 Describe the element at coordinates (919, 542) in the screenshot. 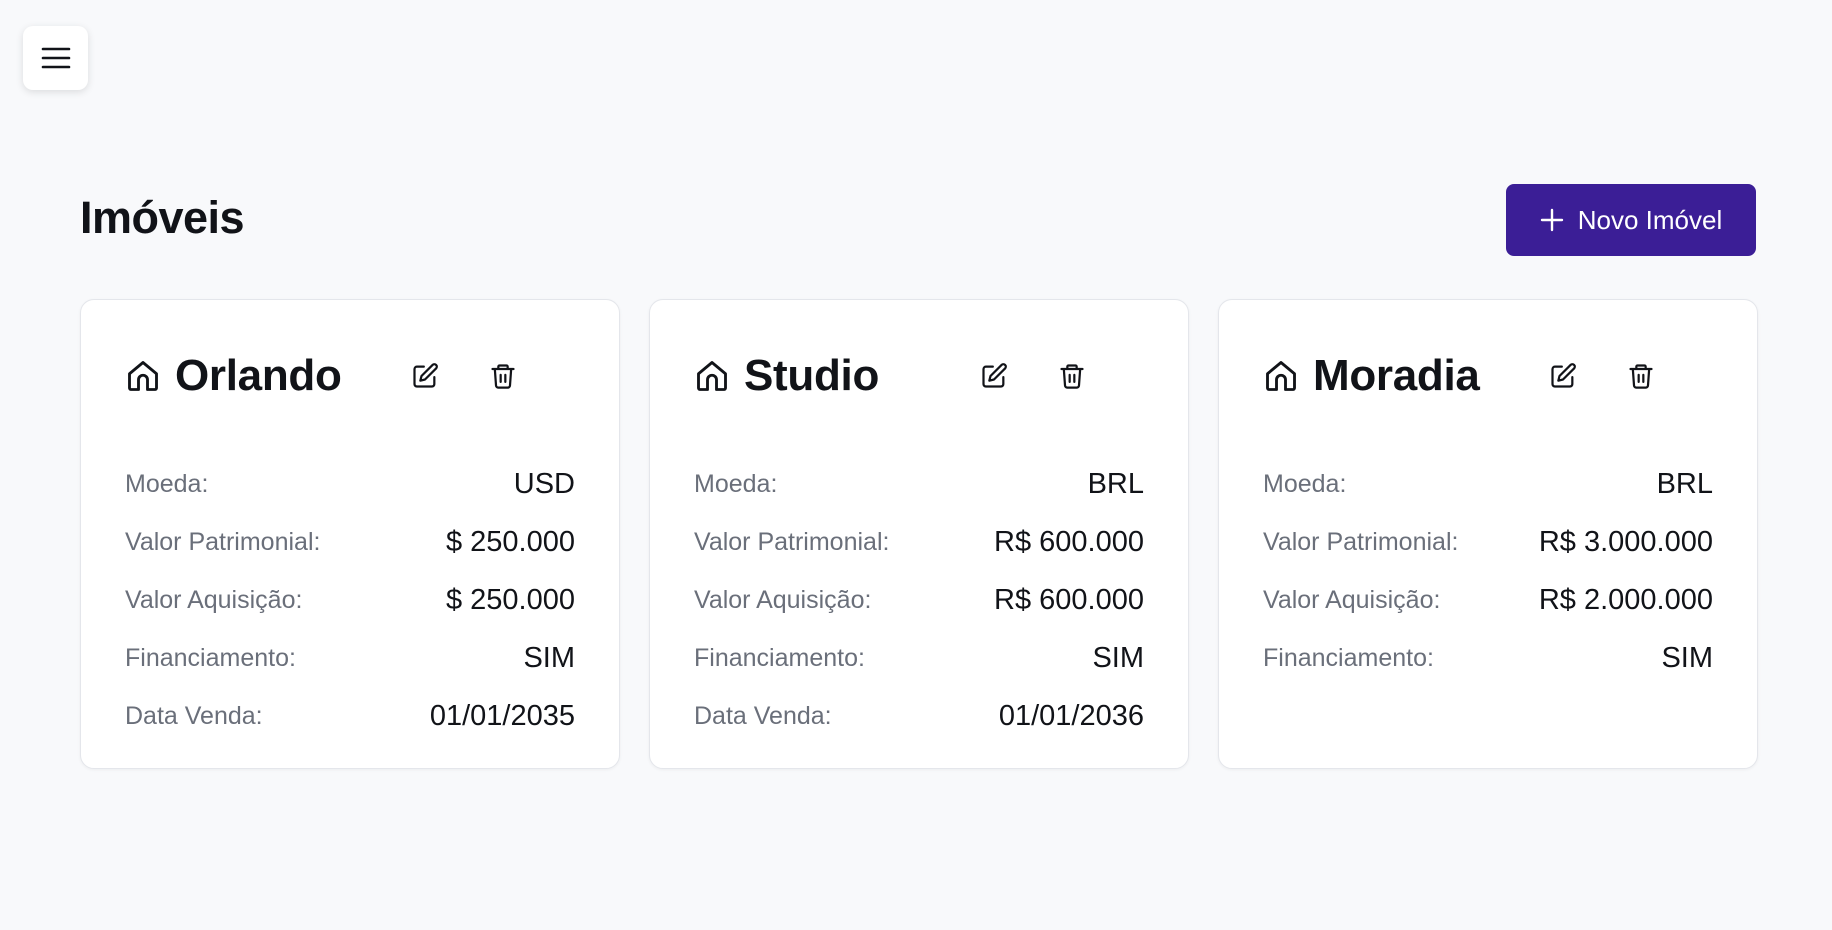

I see `detail-row-valor-patrimonial: Valor Patrimonial: R$ 600.000` at that location.